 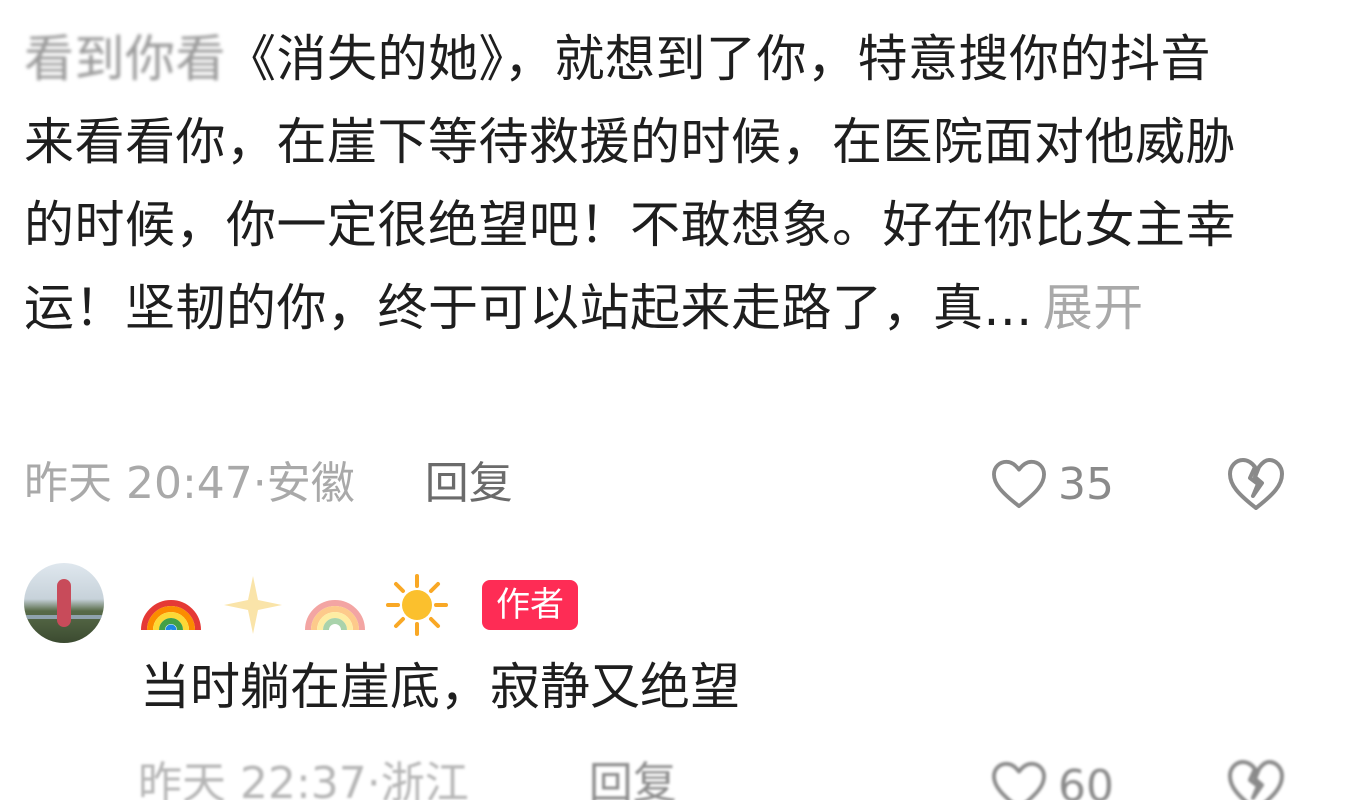 I want to click on comment-meta: 昨天 20:47 · 安徽 回复, so click(x=268, y=484).